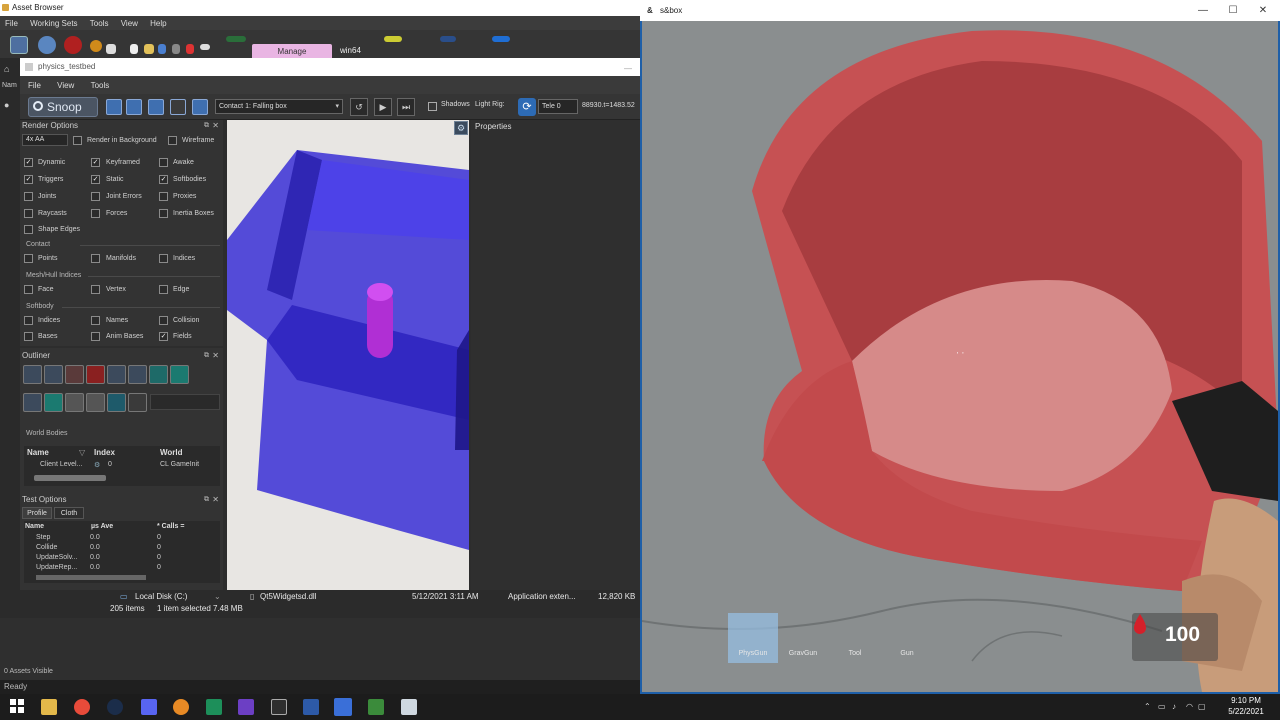 The image size is (1280, 720). Describe the element at coordinates (64, 83) in the screenshot. I see `pt-menu-view: View` at that location.